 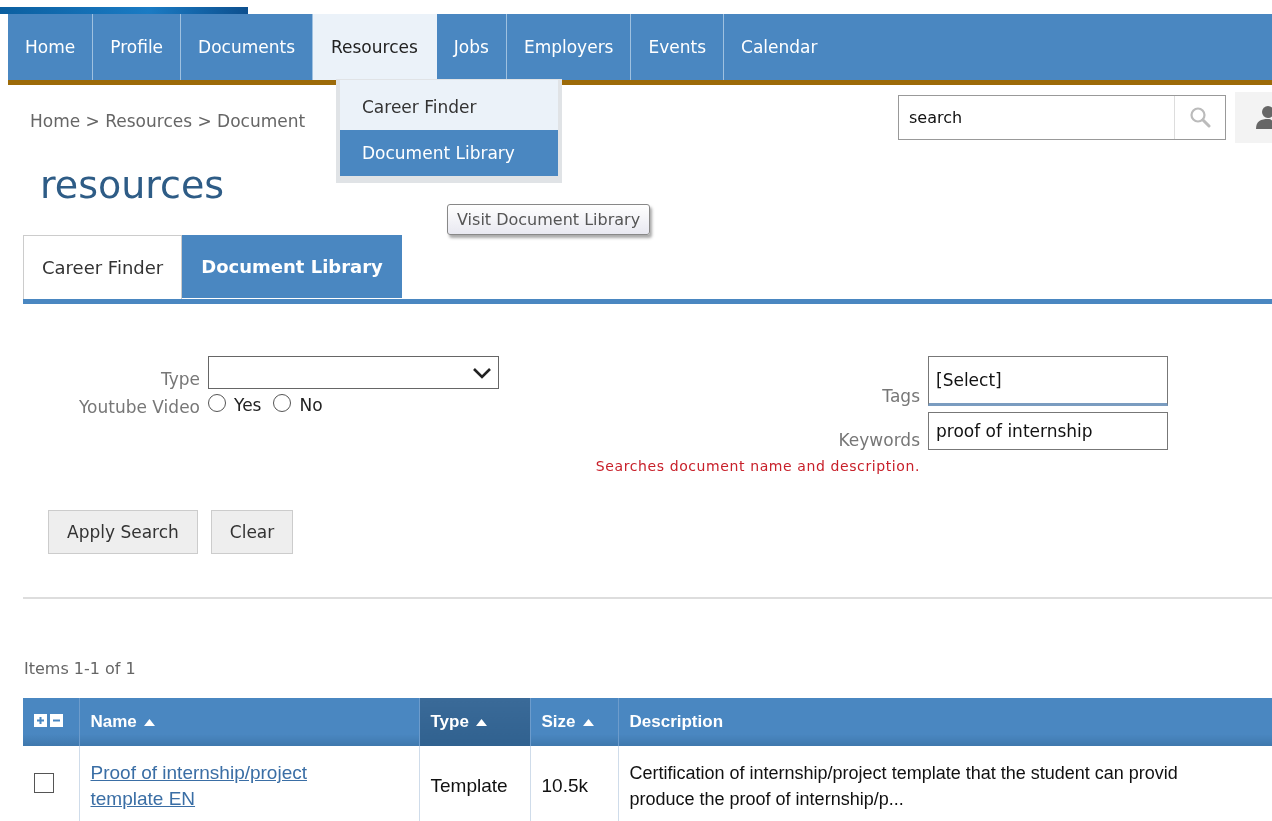 What do you see at coordinates (252, 532) in the screenshot?
I see `action-button: Clear` at bounding box center [252, 532].